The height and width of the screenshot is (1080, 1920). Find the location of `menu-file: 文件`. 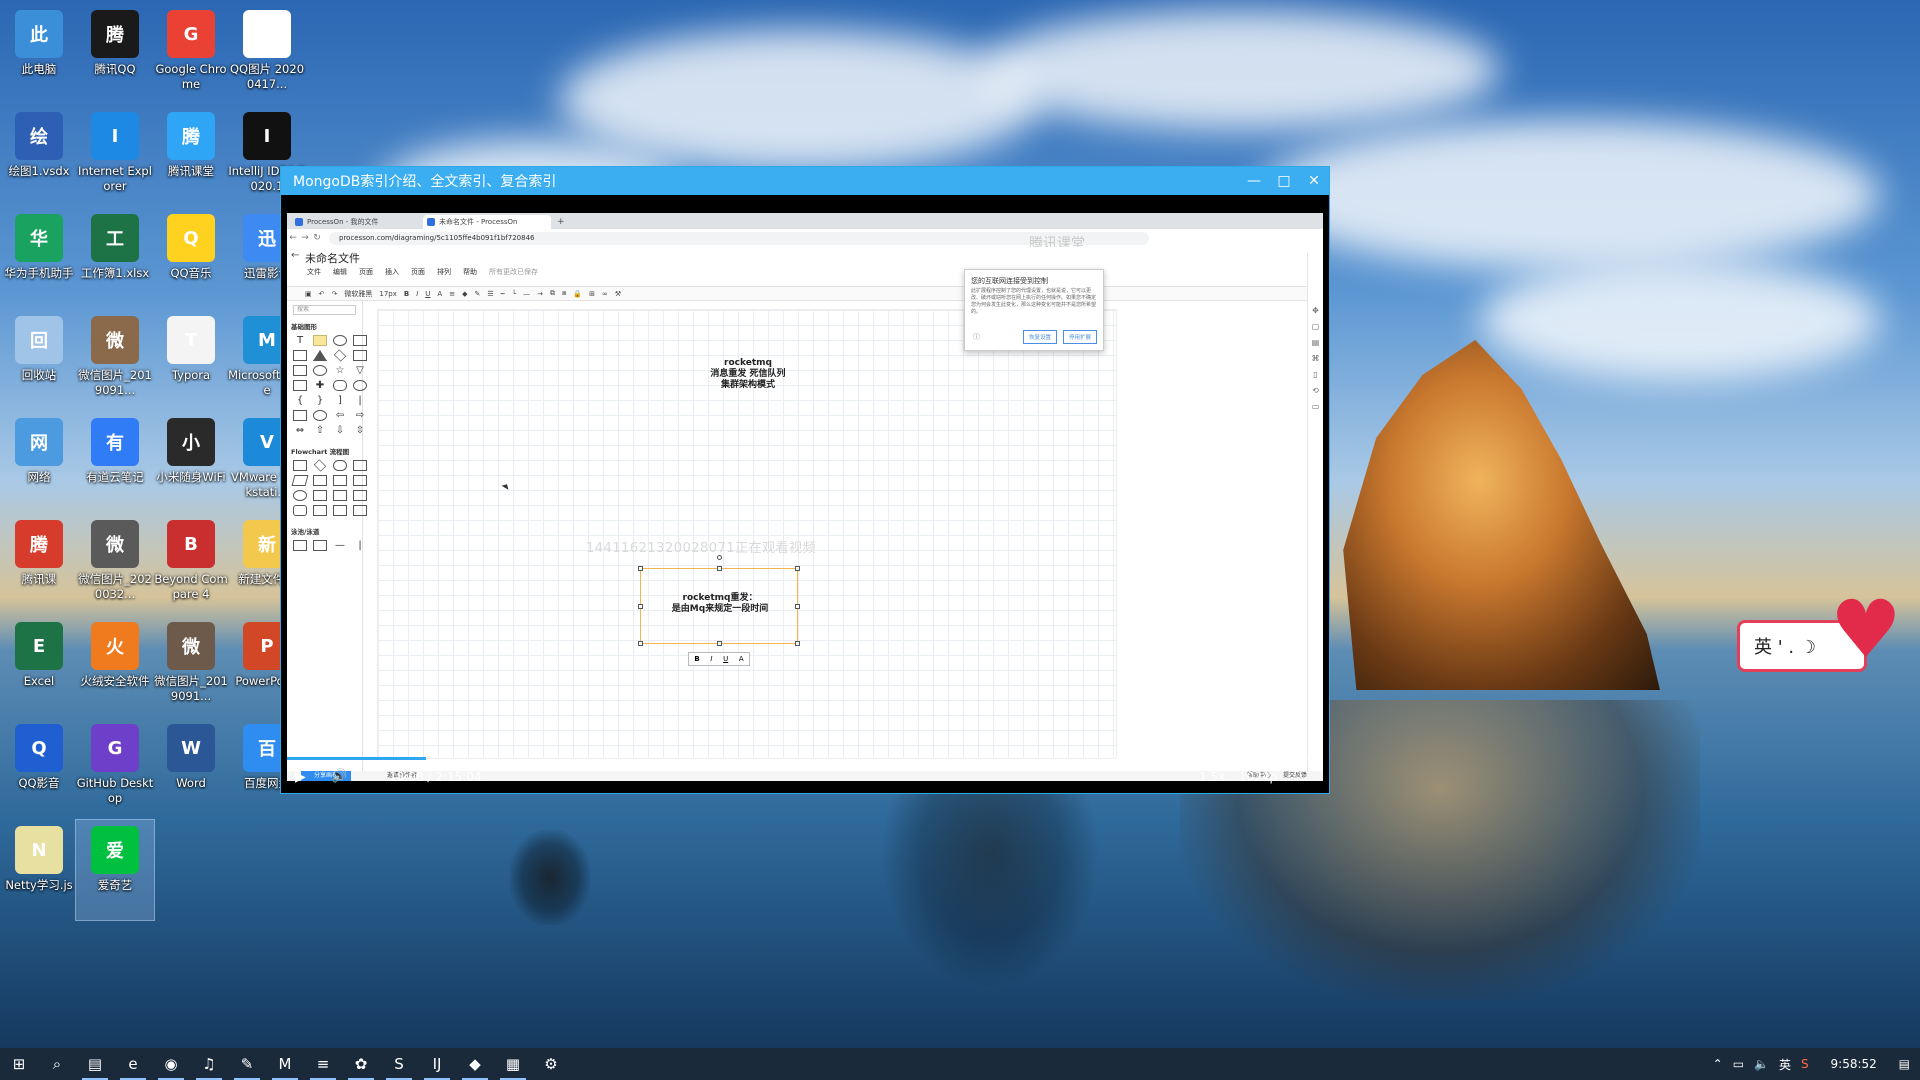

menu-file: 文件 is located at coordinates (314, 272).